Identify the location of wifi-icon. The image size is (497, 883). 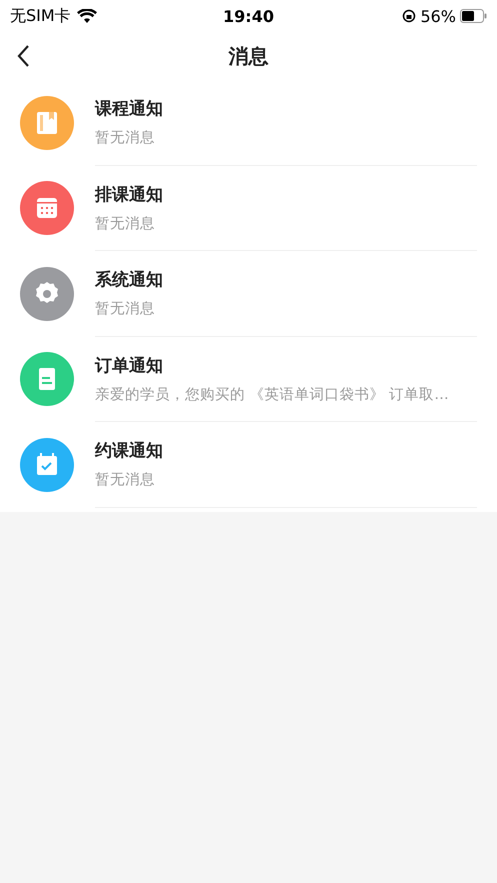
(86, 16).